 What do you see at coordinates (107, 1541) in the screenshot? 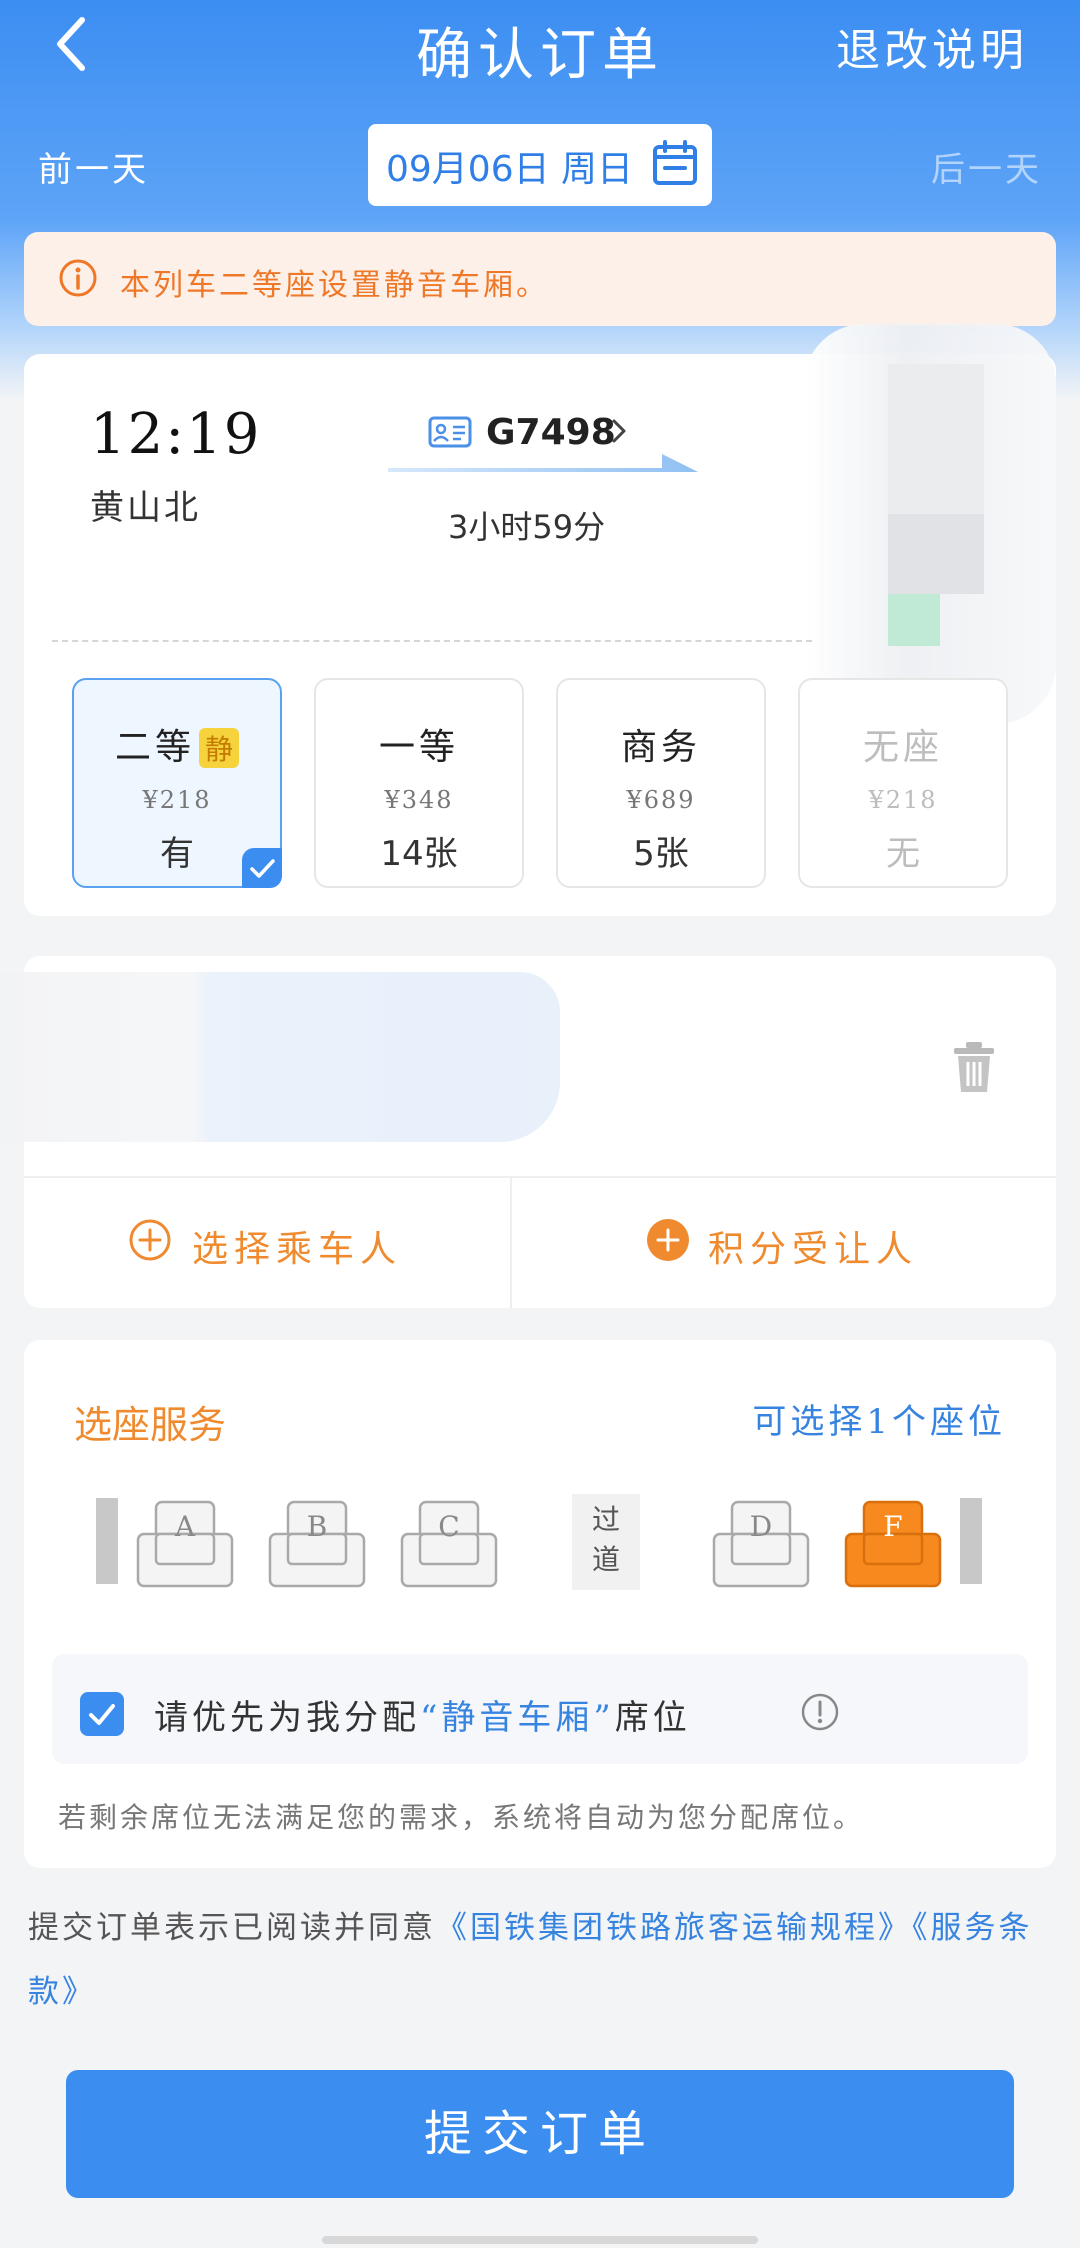
I see `window-left` at bounding box center [107, 1541].